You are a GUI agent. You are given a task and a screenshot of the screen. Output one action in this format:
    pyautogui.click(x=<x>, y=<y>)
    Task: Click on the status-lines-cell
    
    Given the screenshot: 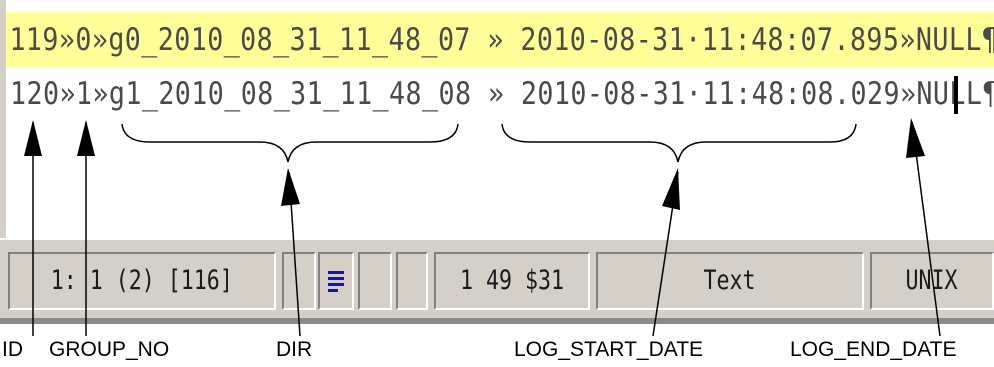 What is the action you would take?
    pyautogui.click(x=336, y=281)
    